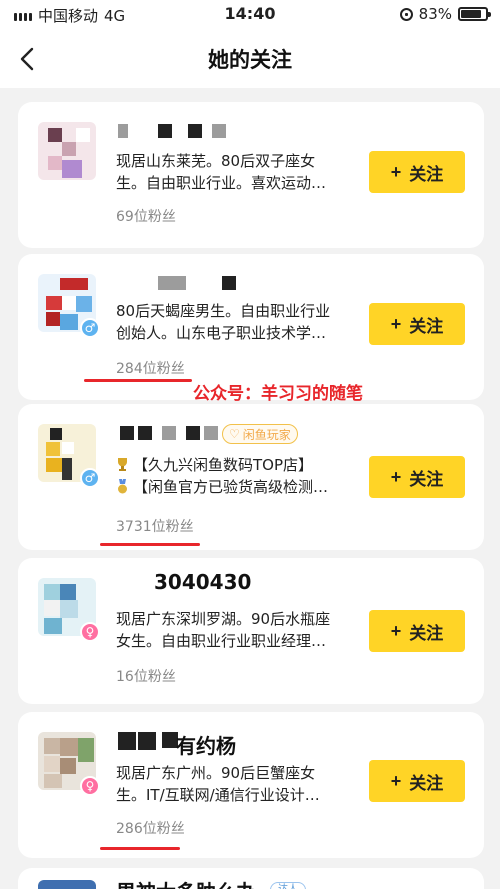  I want to click on battery-icon, so click(474, 14).